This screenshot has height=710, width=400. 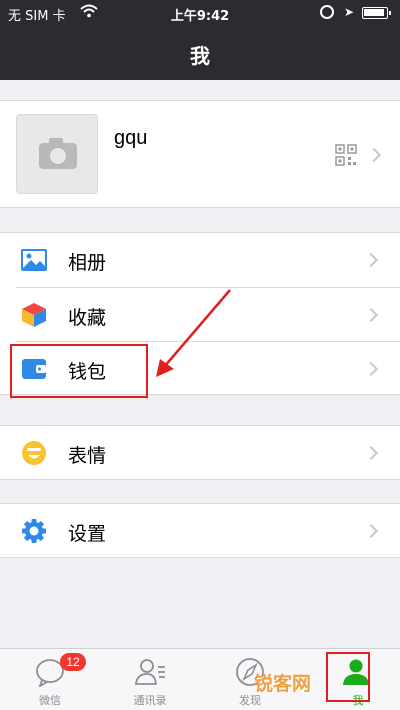 I want to click on battery-icon, so click(x=376, y=13).